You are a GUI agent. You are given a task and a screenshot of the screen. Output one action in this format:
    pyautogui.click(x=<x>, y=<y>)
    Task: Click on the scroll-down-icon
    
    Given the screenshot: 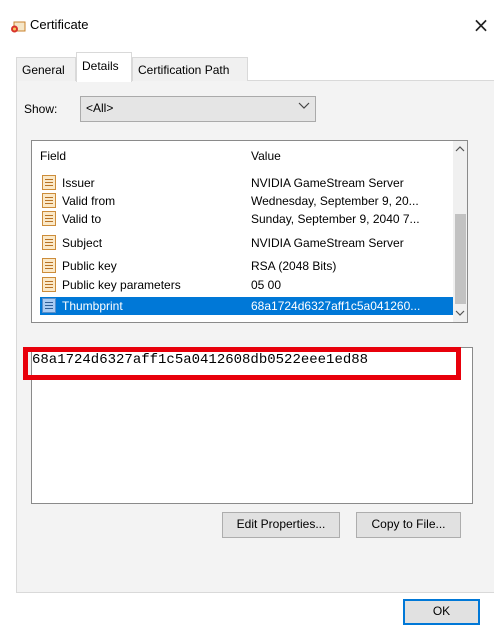 What is the action you would take?
    pyautogui.click(x=460, y=314)
    